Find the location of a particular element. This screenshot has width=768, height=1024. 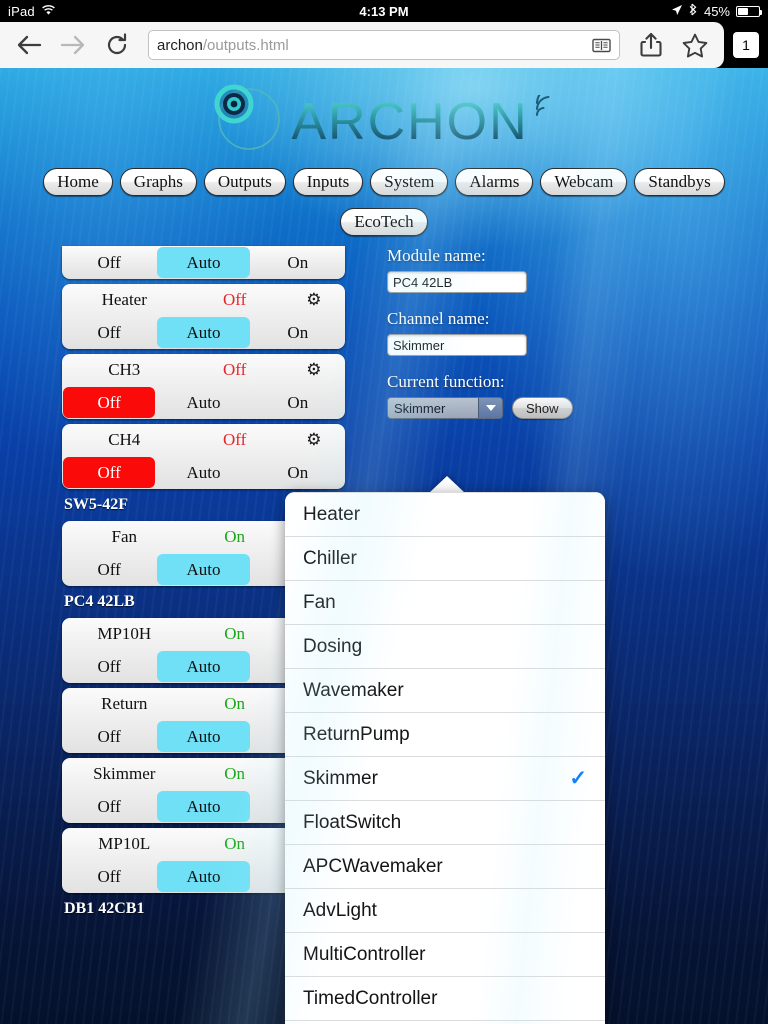

function-picker-item: AdvLight is located at coordinates (445, 910).